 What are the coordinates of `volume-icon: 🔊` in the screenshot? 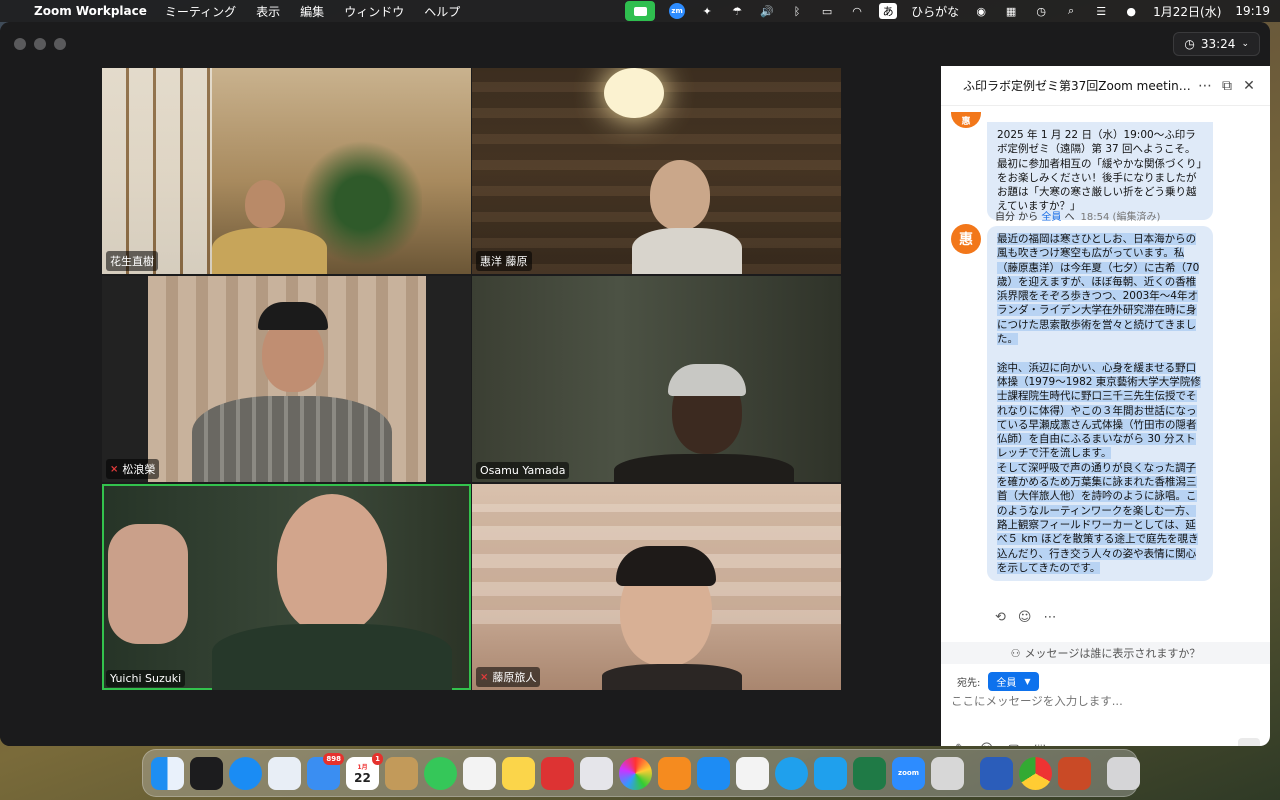 It's located at (767, 11).